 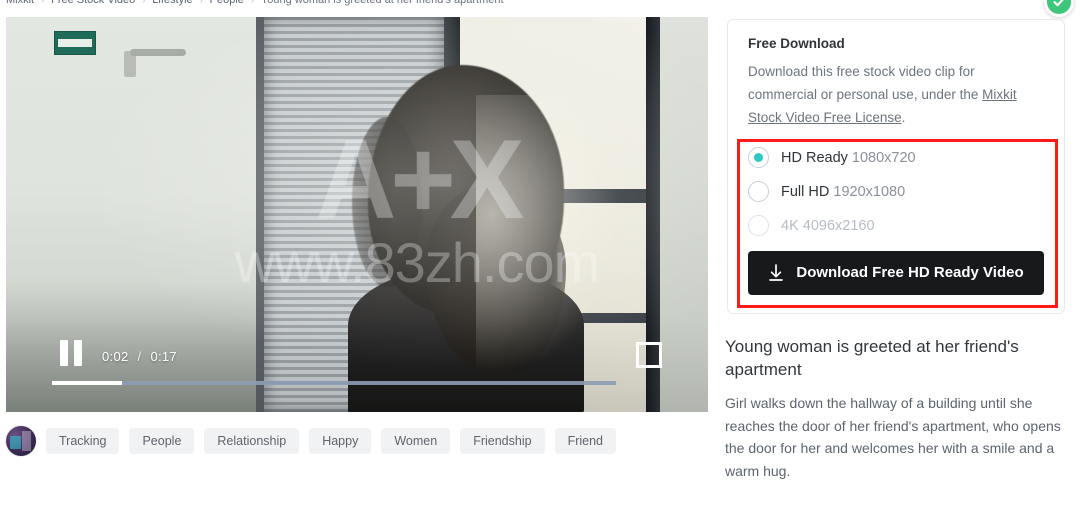 I want to click on option-full-hd: Full HD 1920x1080, so click(x=896, y=192).